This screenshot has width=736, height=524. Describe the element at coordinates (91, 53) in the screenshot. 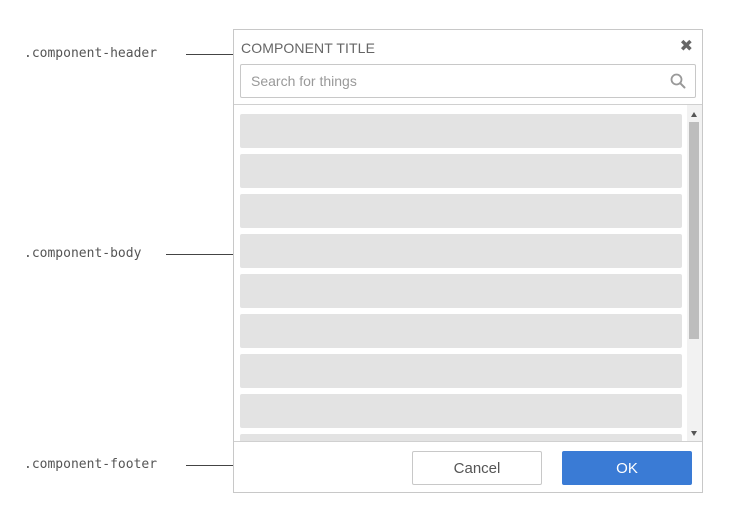

I see `header-annotation-label: .component-header` at that location.